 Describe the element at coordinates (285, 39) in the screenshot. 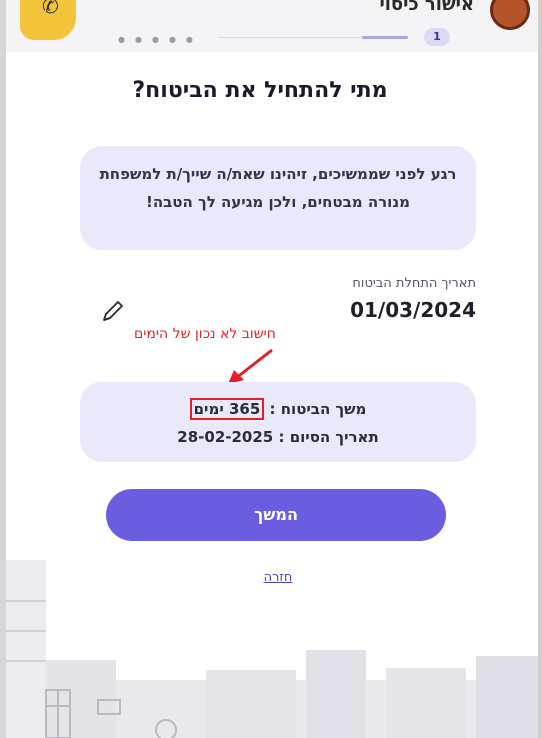

I see `progress-indicator: ●●●●●` at that location.